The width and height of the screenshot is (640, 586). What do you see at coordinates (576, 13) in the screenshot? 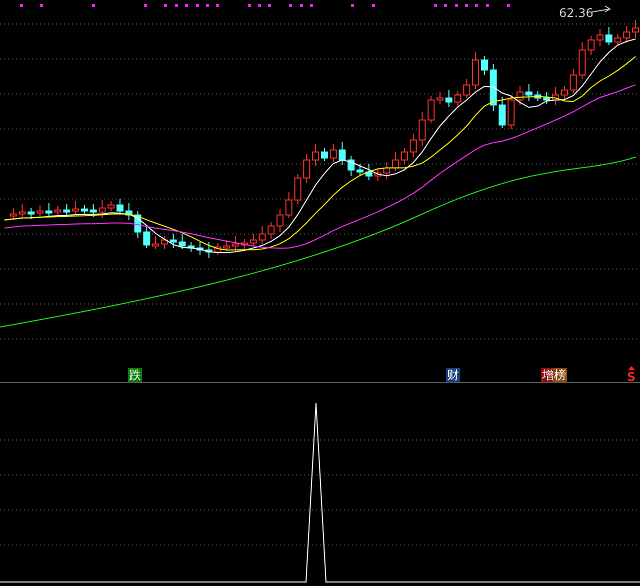
I see `high-price-label: 62.36` at bounding box center [576, 13].